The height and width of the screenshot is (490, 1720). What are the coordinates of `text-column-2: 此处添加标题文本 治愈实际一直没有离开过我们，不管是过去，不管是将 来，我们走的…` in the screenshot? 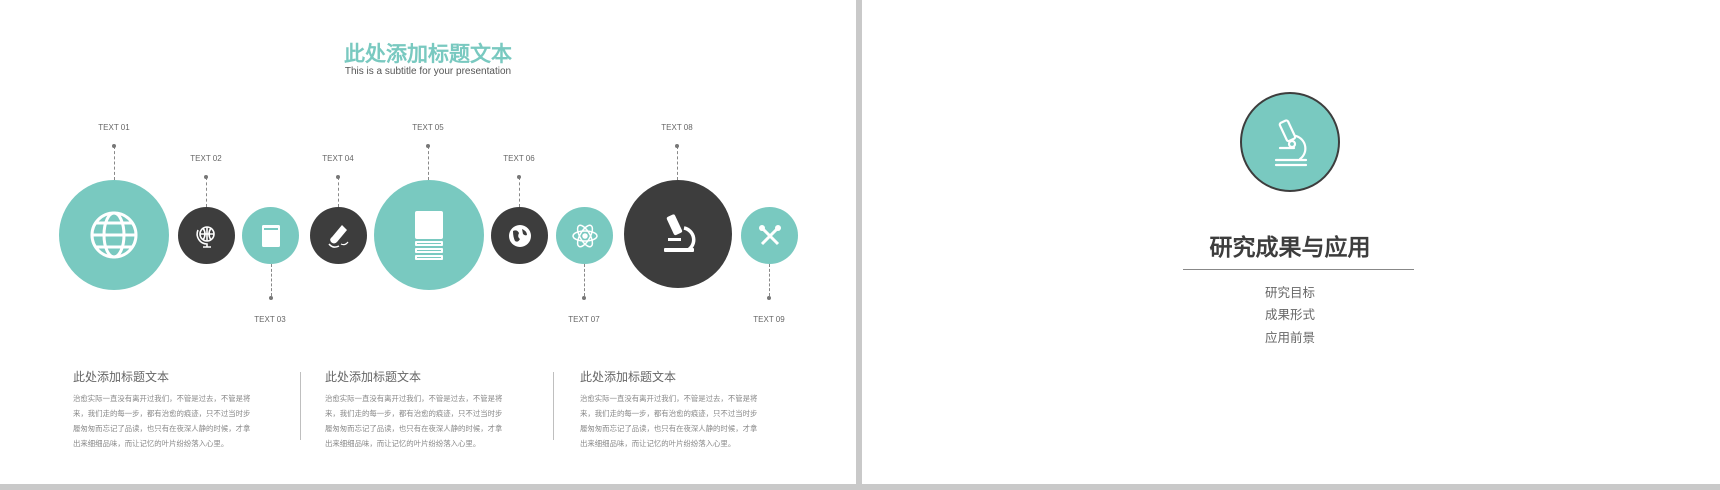 It's located at (425, 409).